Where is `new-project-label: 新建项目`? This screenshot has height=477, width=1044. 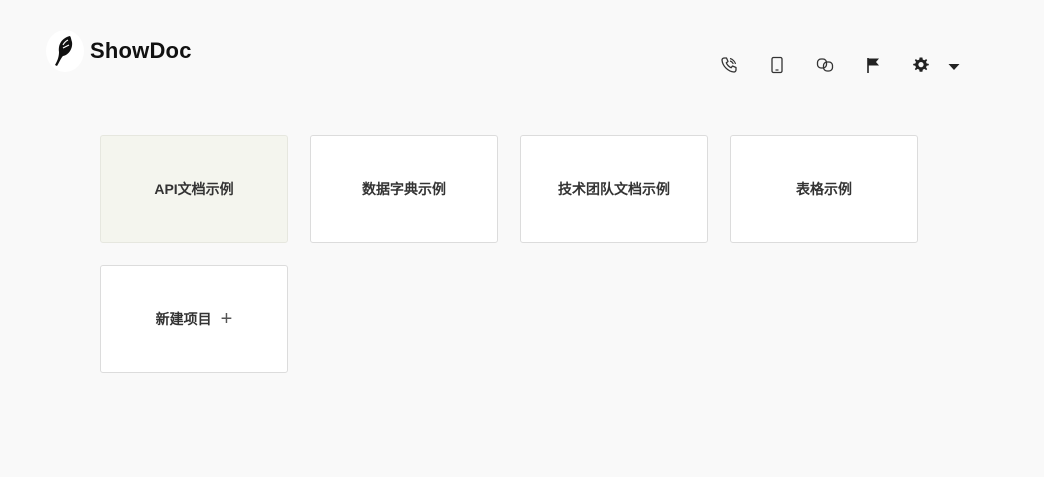
new-project-label: 新建项目 is located at coordinates (183, 319).